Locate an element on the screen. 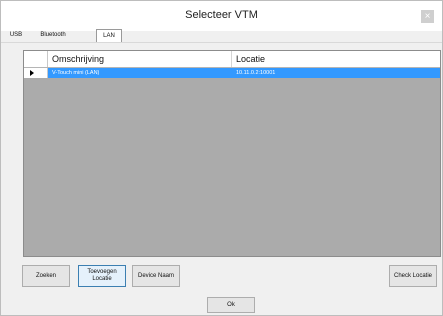  tab-lan: LAN is located at coordinates (109, 36).